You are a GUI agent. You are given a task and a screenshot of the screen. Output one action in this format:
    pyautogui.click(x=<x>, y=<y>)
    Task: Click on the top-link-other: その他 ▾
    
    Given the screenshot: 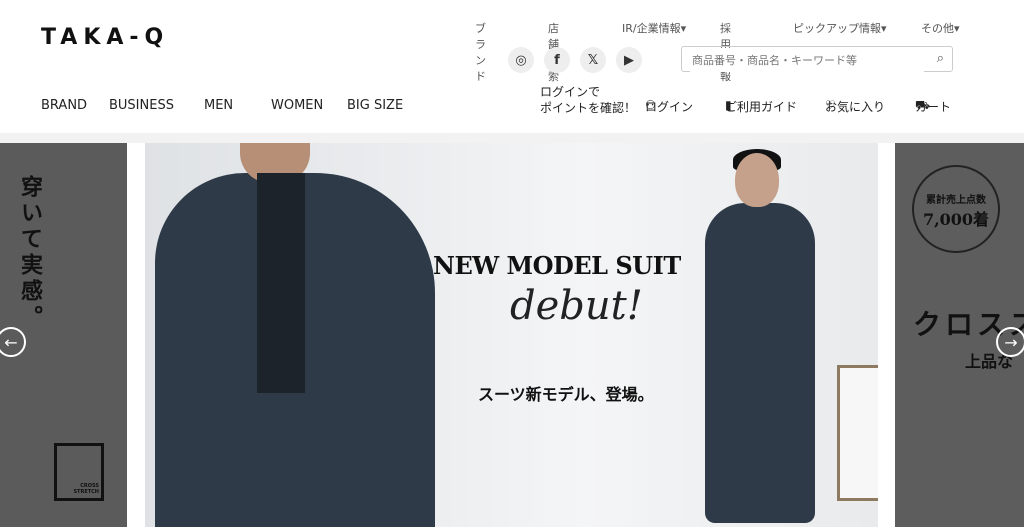 What is the action you would take?
    pyautogui.click(x=940, y=28)
    